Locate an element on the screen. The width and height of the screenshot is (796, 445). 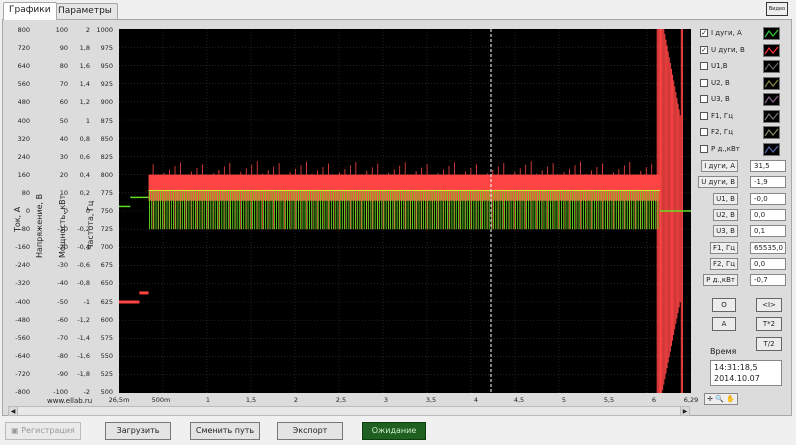
y-tick-voltage: -70 is located at coordinates (62, 337).